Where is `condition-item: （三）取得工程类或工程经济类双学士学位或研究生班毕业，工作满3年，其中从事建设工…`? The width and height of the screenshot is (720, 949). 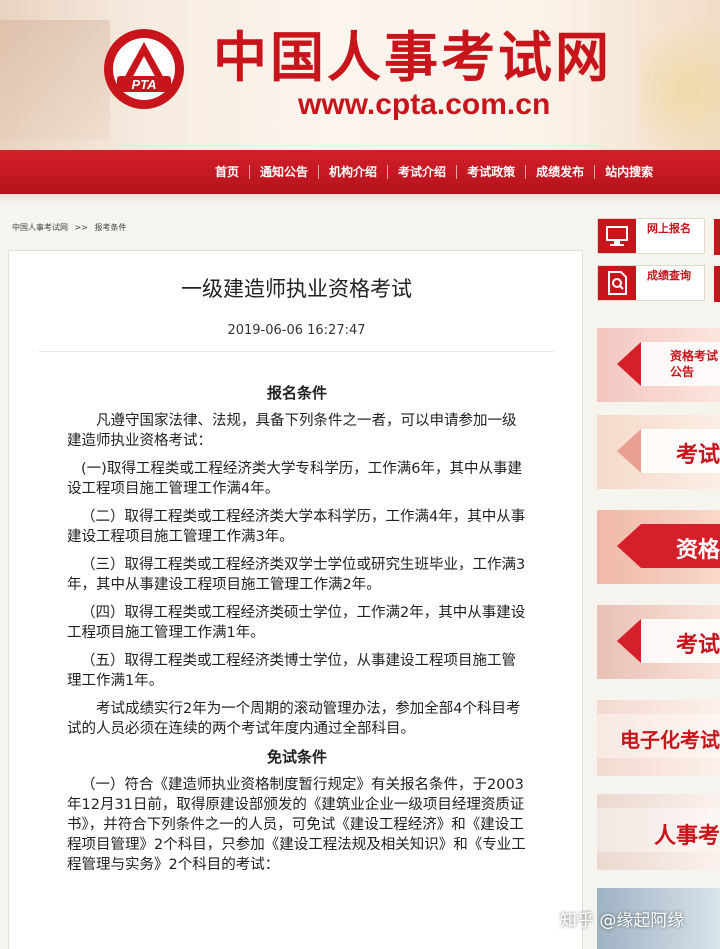
condition-item: （三）取得工程类或工程经济类双学士学位或研究生班毕业，工作满3年，其中从事建设工… is located at coordinates (296, 575).